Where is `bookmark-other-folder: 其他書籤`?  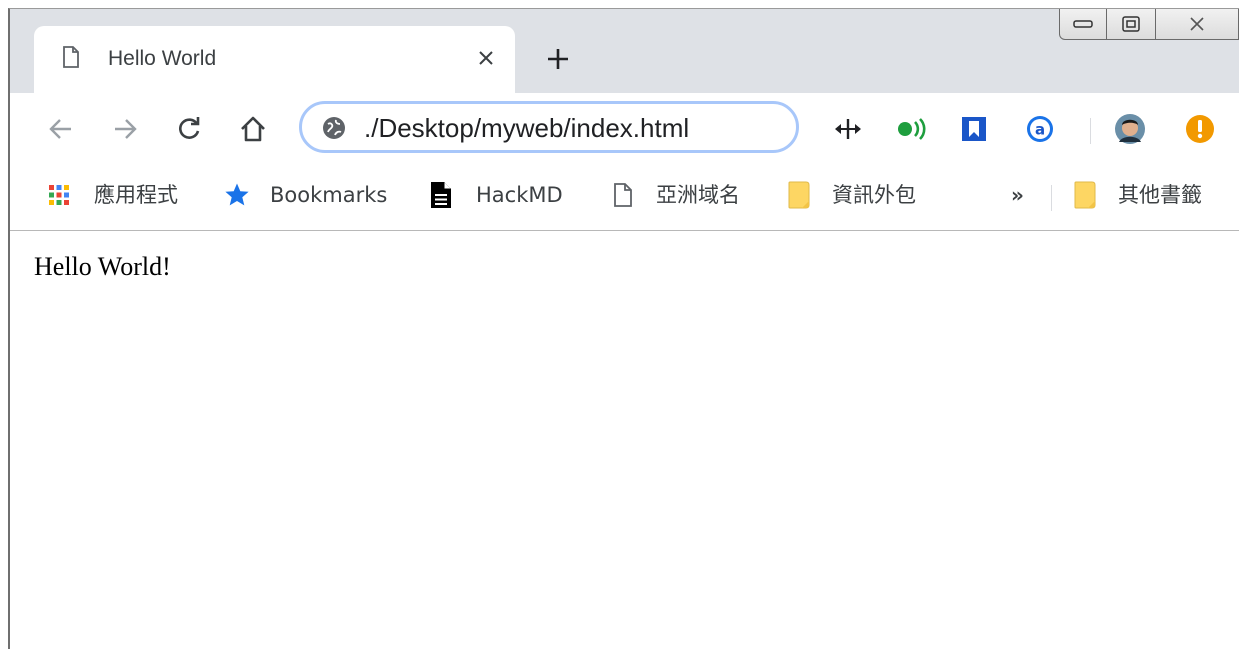
bookmark-other-folder: 其他書籤 is located at coordinates (1137, 195).